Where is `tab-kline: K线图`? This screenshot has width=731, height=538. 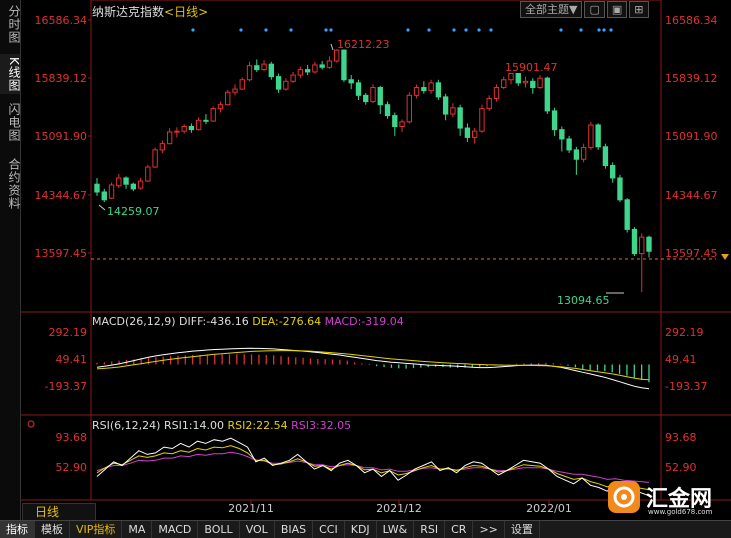 tab-kline: K线图 is located at coordinates (10, 74).